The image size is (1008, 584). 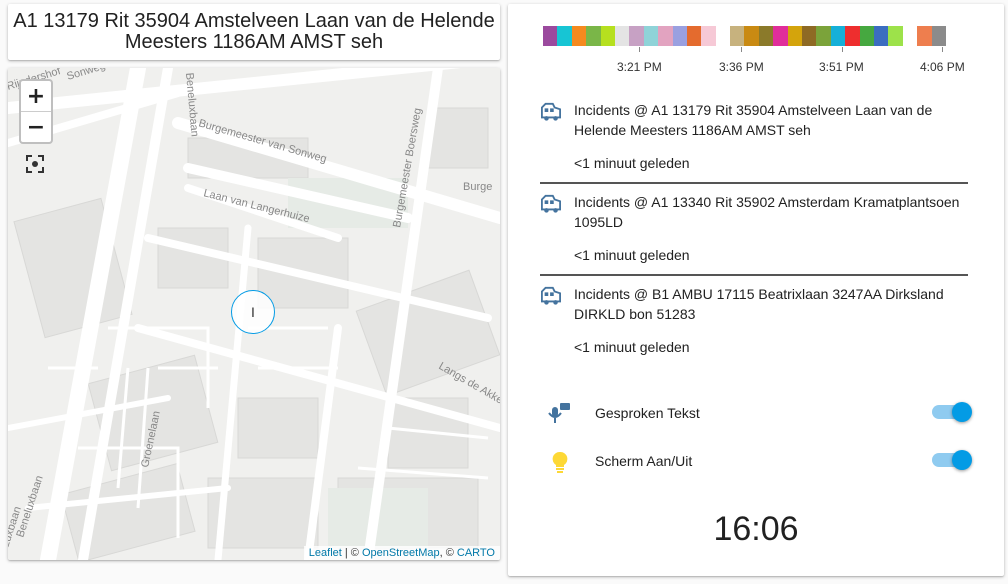 I want to click on marker-label: I, so click(x=253, y=312).